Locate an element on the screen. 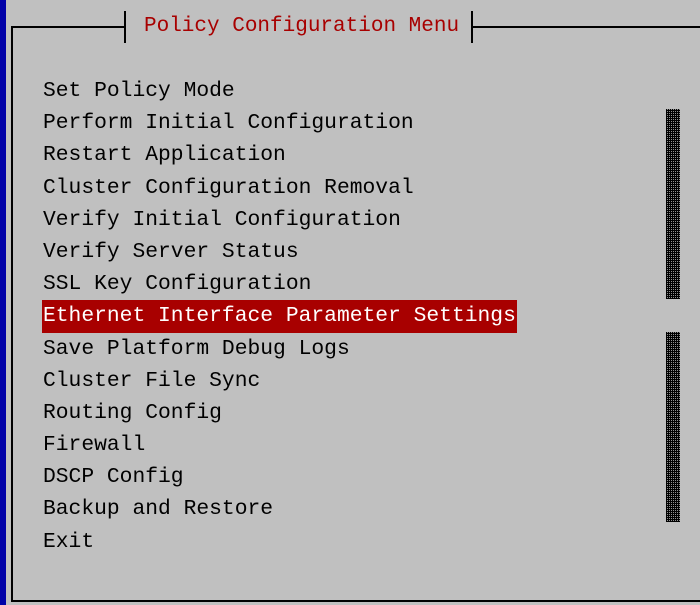 The image size is (700, 605). menu-item-routing-config: Routing Config is located at coordinates (279, 413).